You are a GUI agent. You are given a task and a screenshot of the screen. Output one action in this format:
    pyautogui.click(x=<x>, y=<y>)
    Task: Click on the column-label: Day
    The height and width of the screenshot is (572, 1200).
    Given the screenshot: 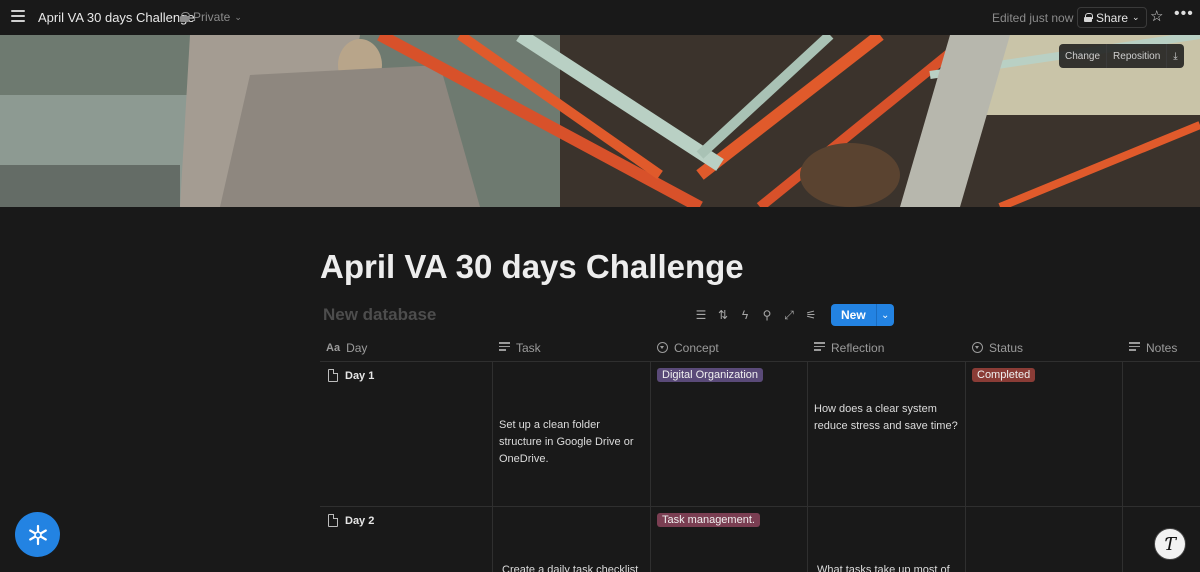 What is the action you would take?
    pyautogui.click(x=357, y=347)
    